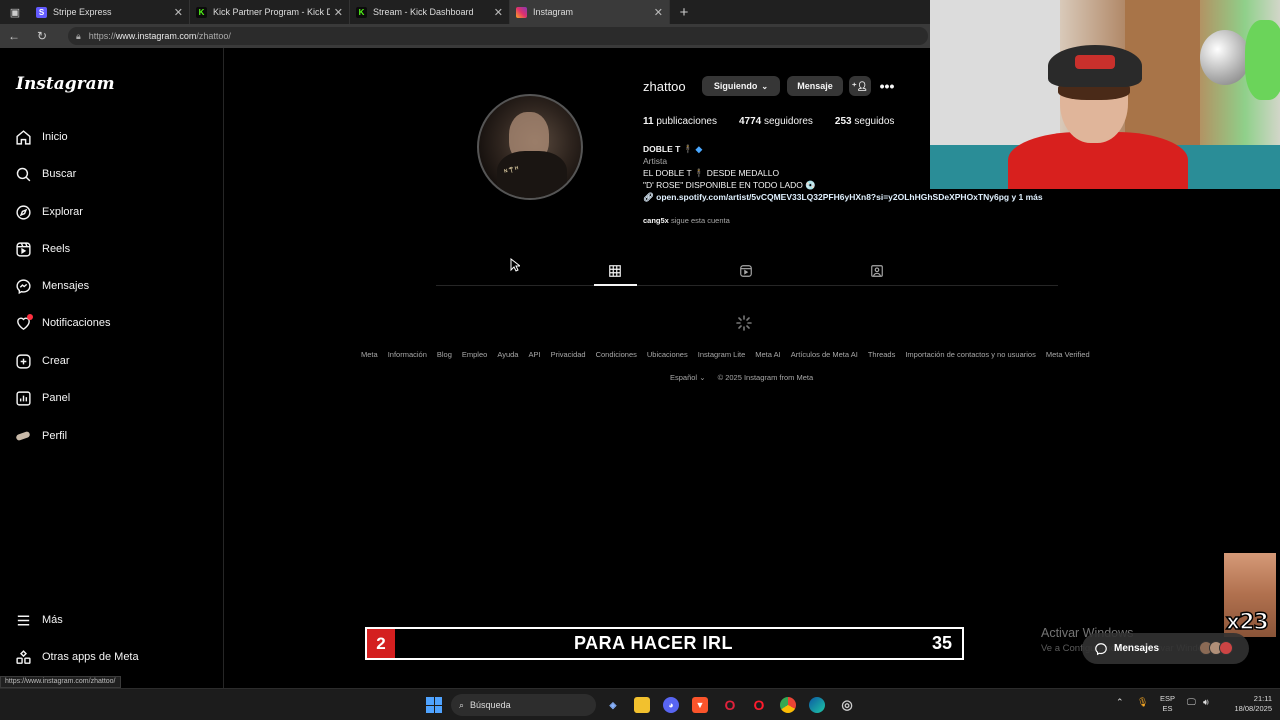 The image size is (1280, 720). What do you see at coordinates (530, 147) in the screenshot?
I see `profile-avatar: ᴺ ⍑ ᴴ` at bounding box center [530, 147].